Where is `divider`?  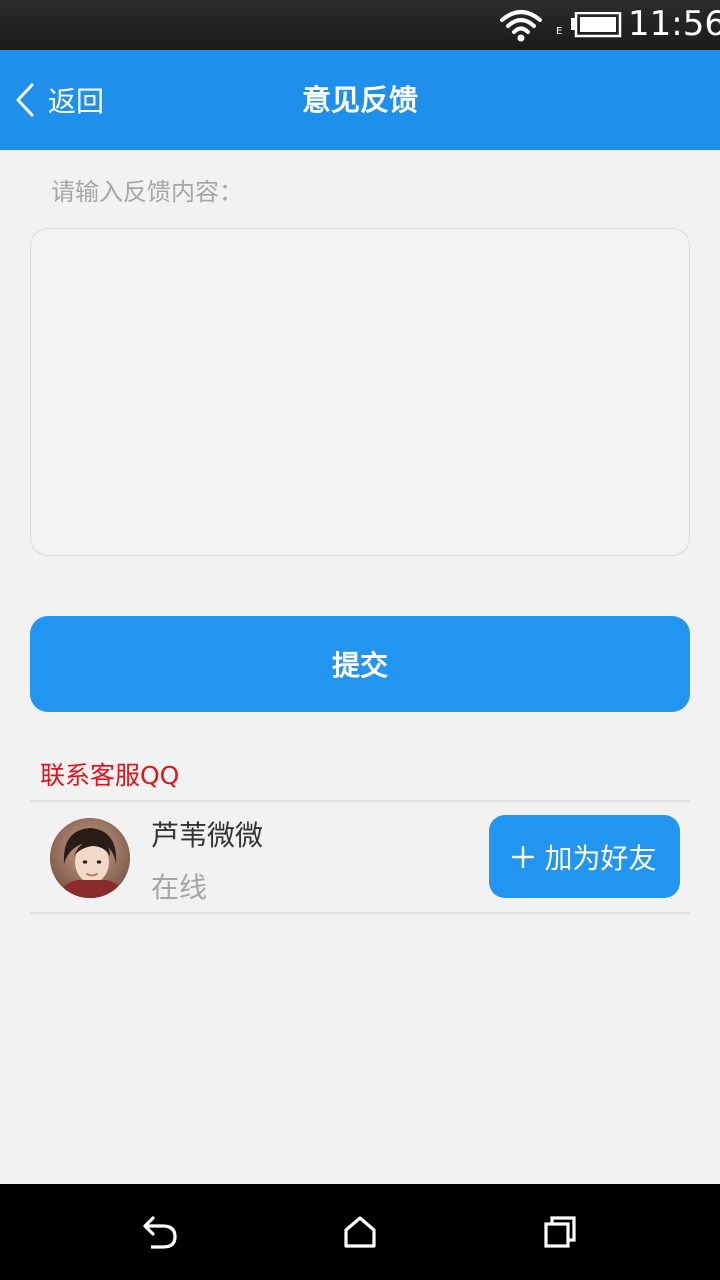 divider is located at coordinates (360, 913).